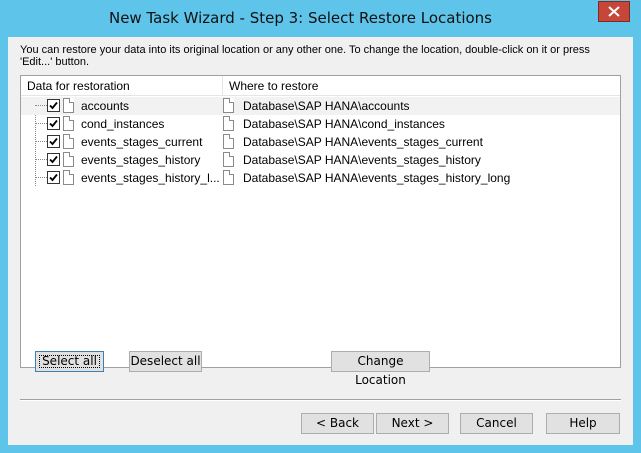 The width and height of the screenshot is (641, 453). Describe the element at coordinates (421, 86) in the screenshot. I see `column-header-destination: Where to restore` at that location.